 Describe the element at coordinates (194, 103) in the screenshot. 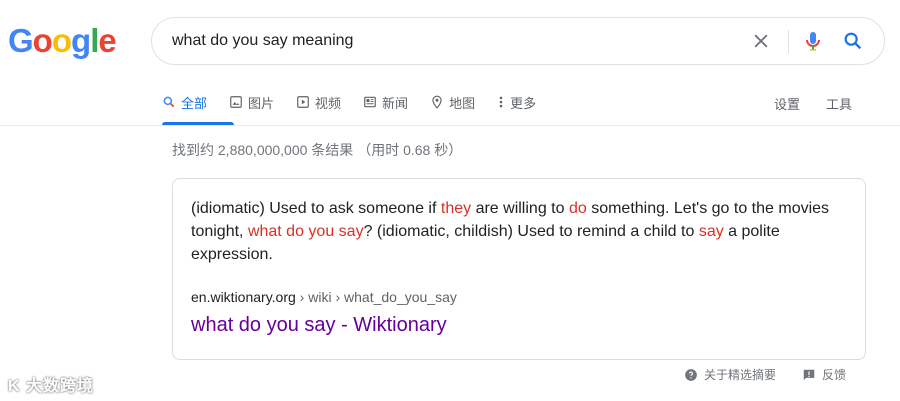

I see `tab-label: 全部` at that location.